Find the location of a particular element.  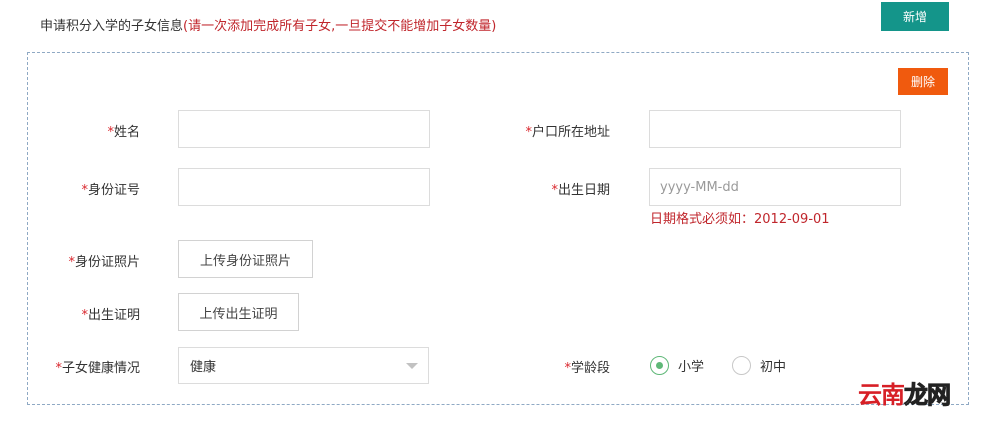

upload-birth-cert-button: 上传出生证明 is located at coordinates (238, 312).